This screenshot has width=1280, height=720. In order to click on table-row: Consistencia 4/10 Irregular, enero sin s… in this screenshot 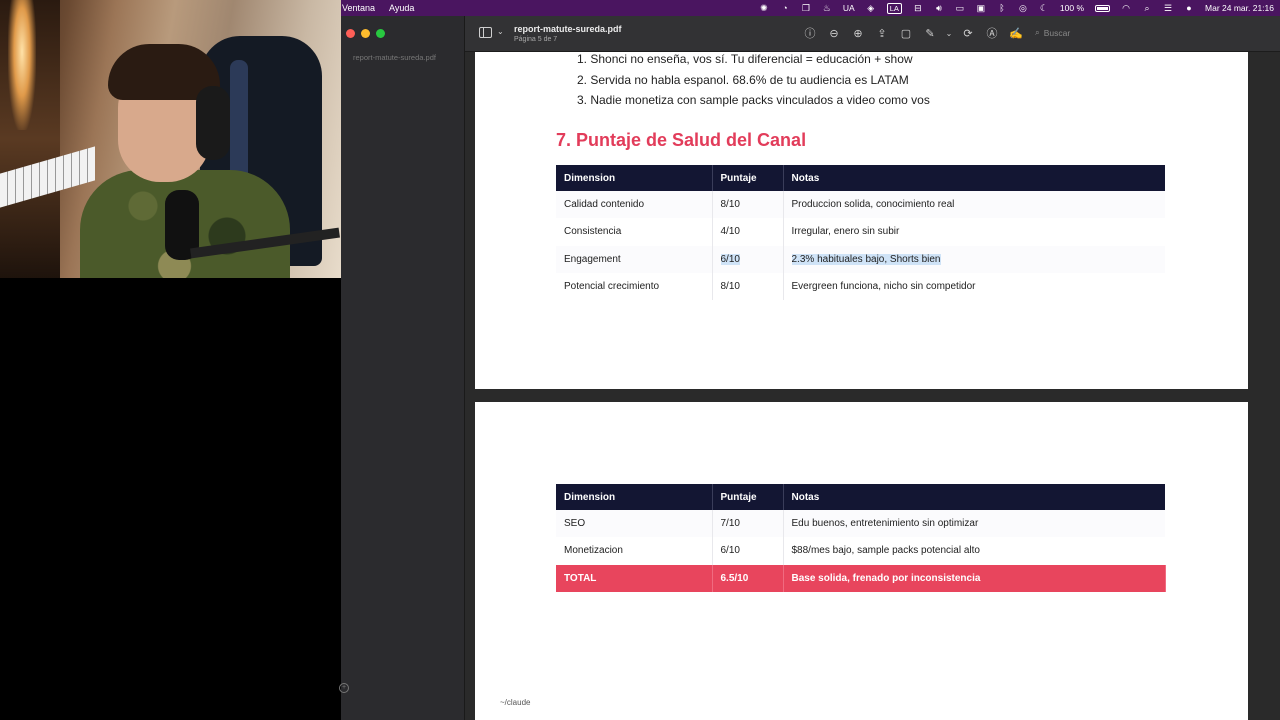, I will do `click(860, 232)`.